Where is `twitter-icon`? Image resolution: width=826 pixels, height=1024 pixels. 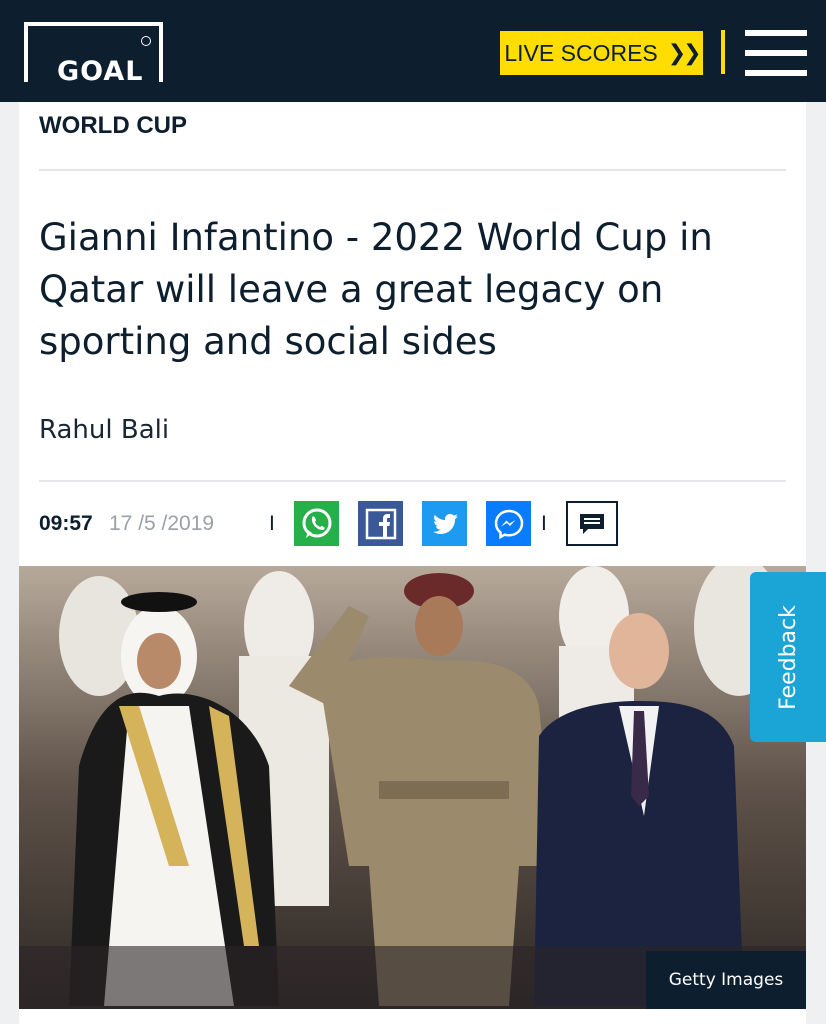
twitter-icon is located at coordinates (445, 523).